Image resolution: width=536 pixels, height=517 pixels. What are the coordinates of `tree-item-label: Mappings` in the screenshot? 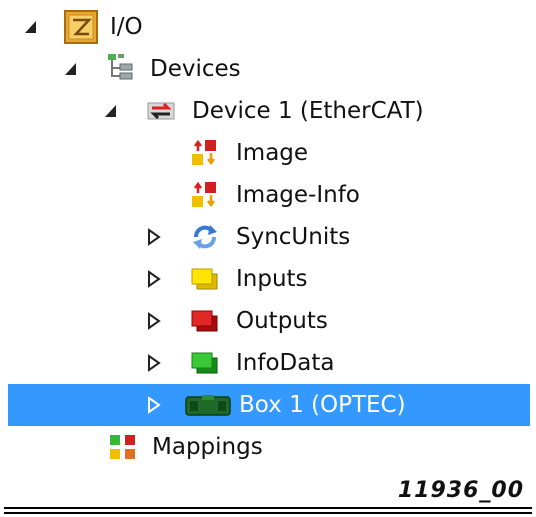 It's located at (207, 447).